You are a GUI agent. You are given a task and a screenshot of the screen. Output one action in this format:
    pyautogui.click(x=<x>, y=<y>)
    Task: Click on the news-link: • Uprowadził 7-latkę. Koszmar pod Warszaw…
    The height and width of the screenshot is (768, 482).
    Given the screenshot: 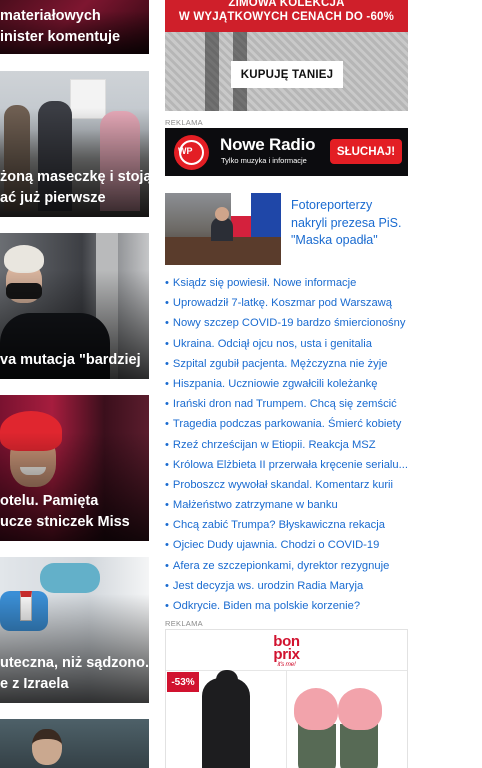 What is the action you would take?
    pyautogui.click(x=286, y=303)
    